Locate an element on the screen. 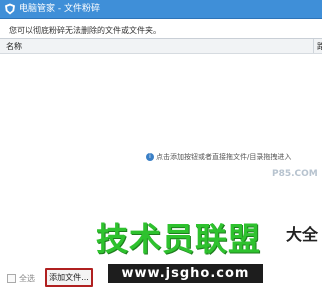 Image resolution: width=322 pixels, height=290 pixels. checkbox-box is located at coordinates (11, 278).